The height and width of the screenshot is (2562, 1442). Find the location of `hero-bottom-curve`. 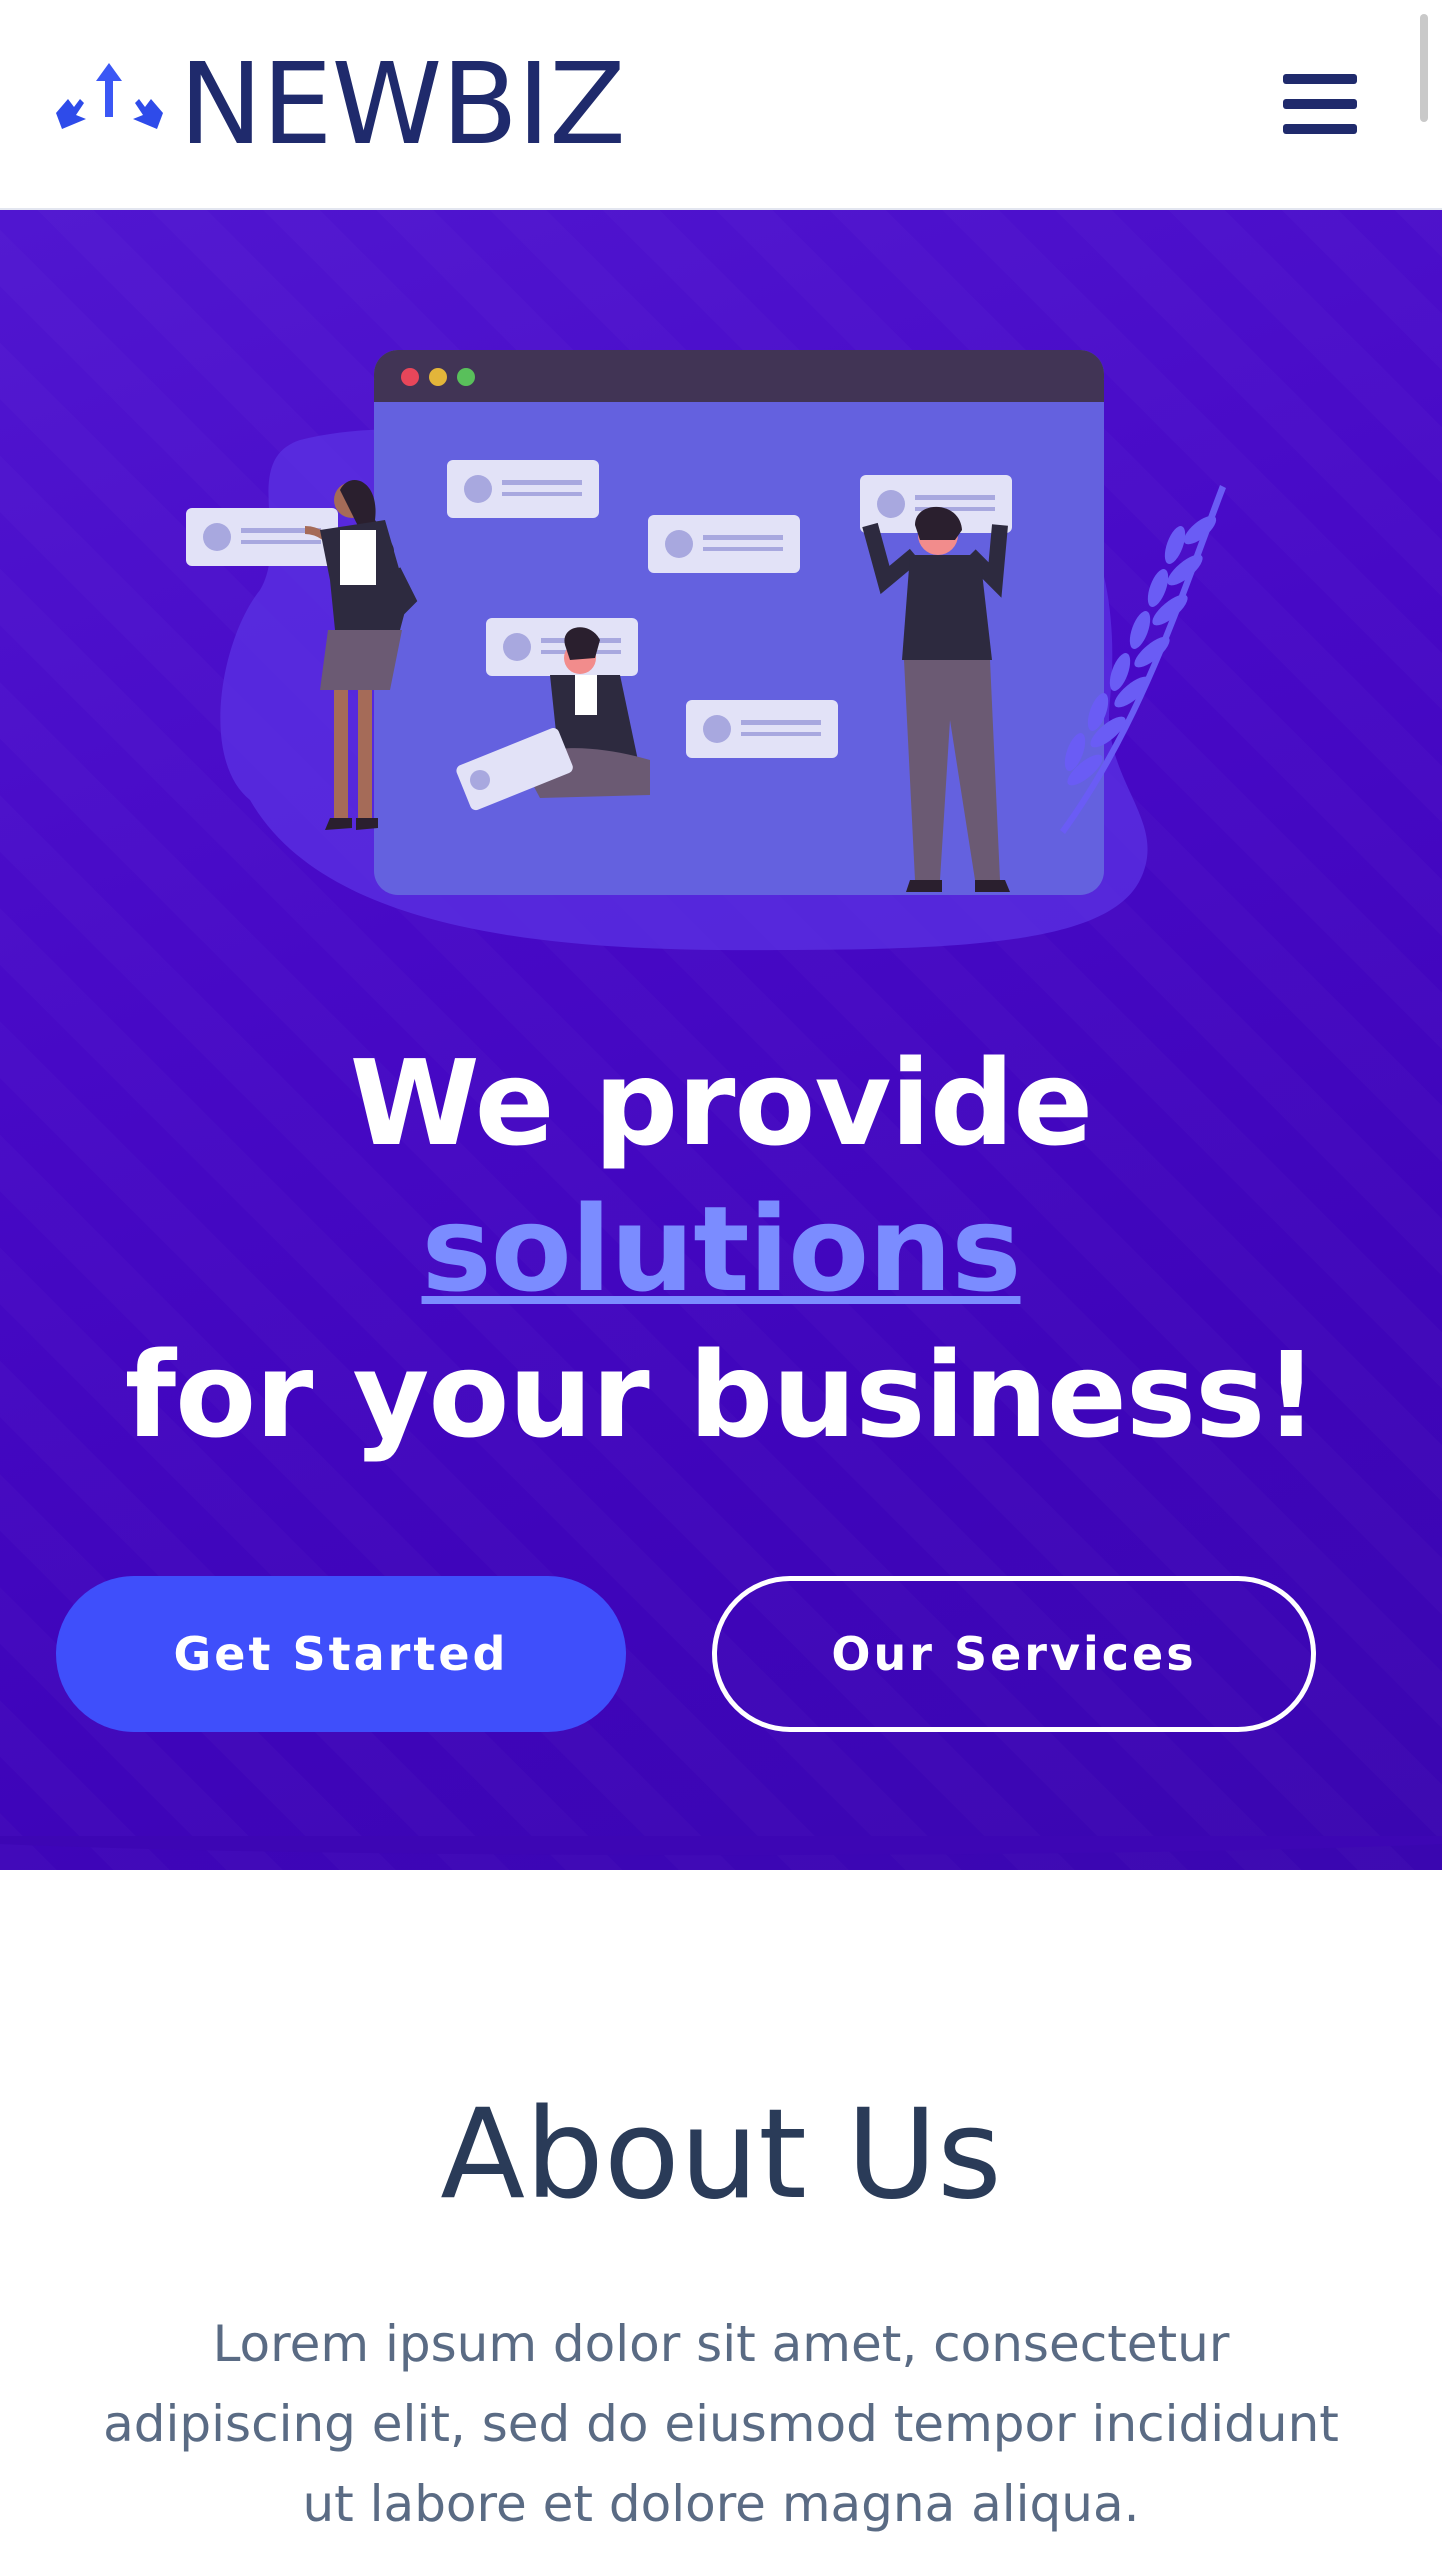

hero-bottom-curve is located at coordinates (721, 1846).